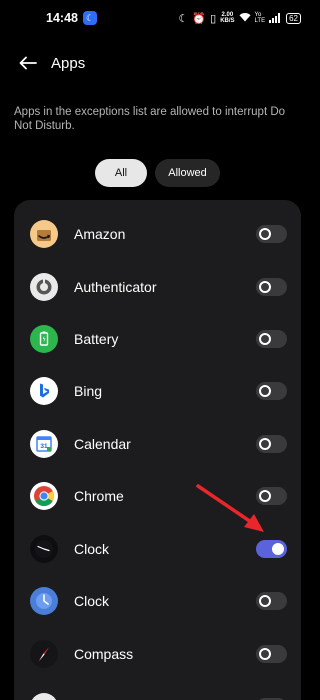 Image resolution: width=320 pixels, height=700 pixels. I want to click on annotation-arrow-icon, so click(230, 508).